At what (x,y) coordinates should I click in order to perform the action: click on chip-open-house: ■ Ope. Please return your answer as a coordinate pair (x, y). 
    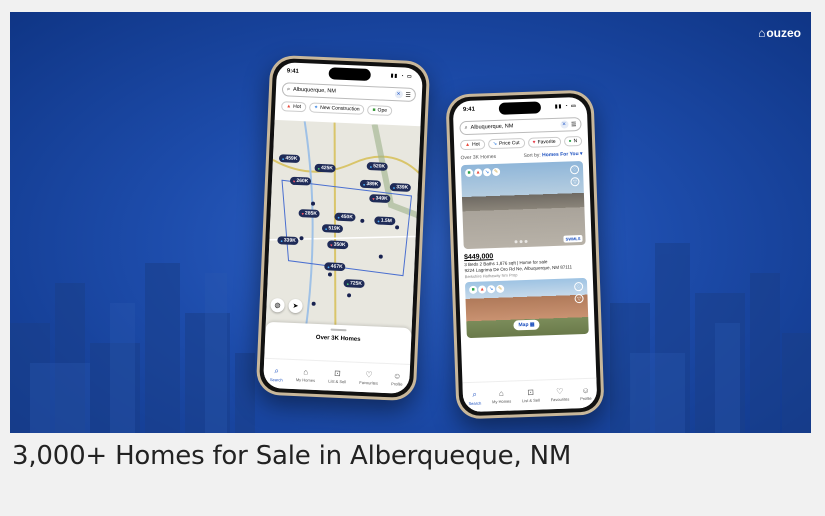
    Looking at the image, I should click on (380, 110).